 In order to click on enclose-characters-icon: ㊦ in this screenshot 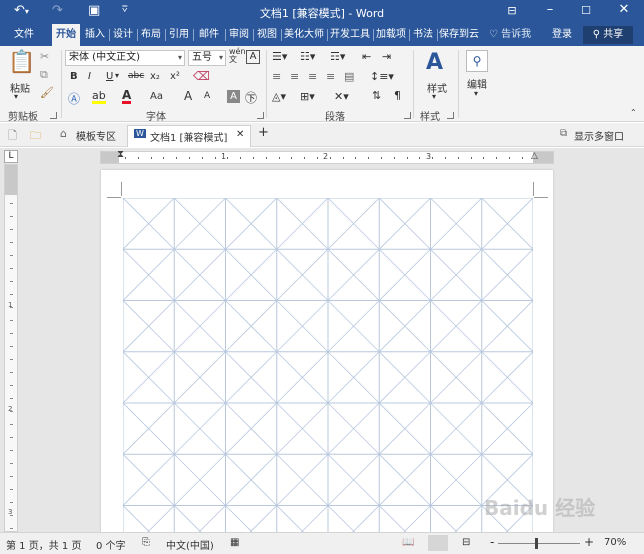, I will do `click(251, 97)`.